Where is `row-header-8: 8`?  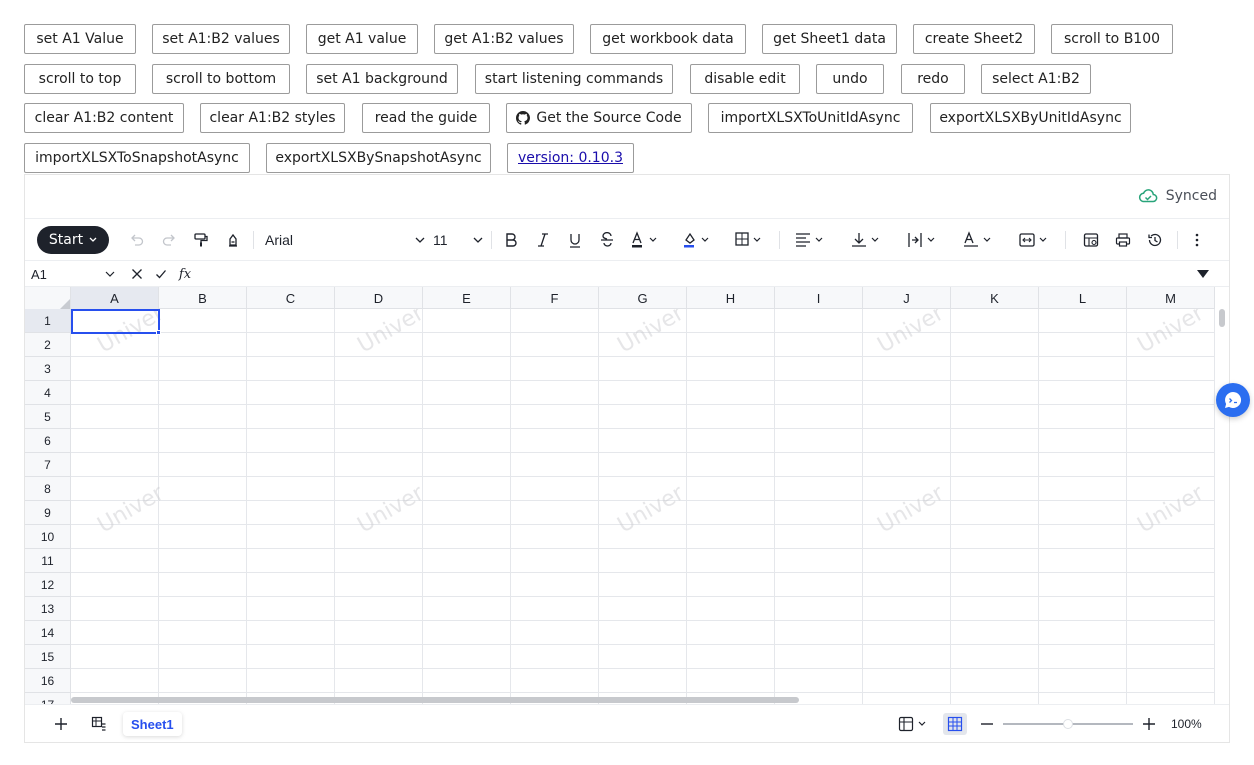 row-header-8: 8 is located at coordinates (48, 489).